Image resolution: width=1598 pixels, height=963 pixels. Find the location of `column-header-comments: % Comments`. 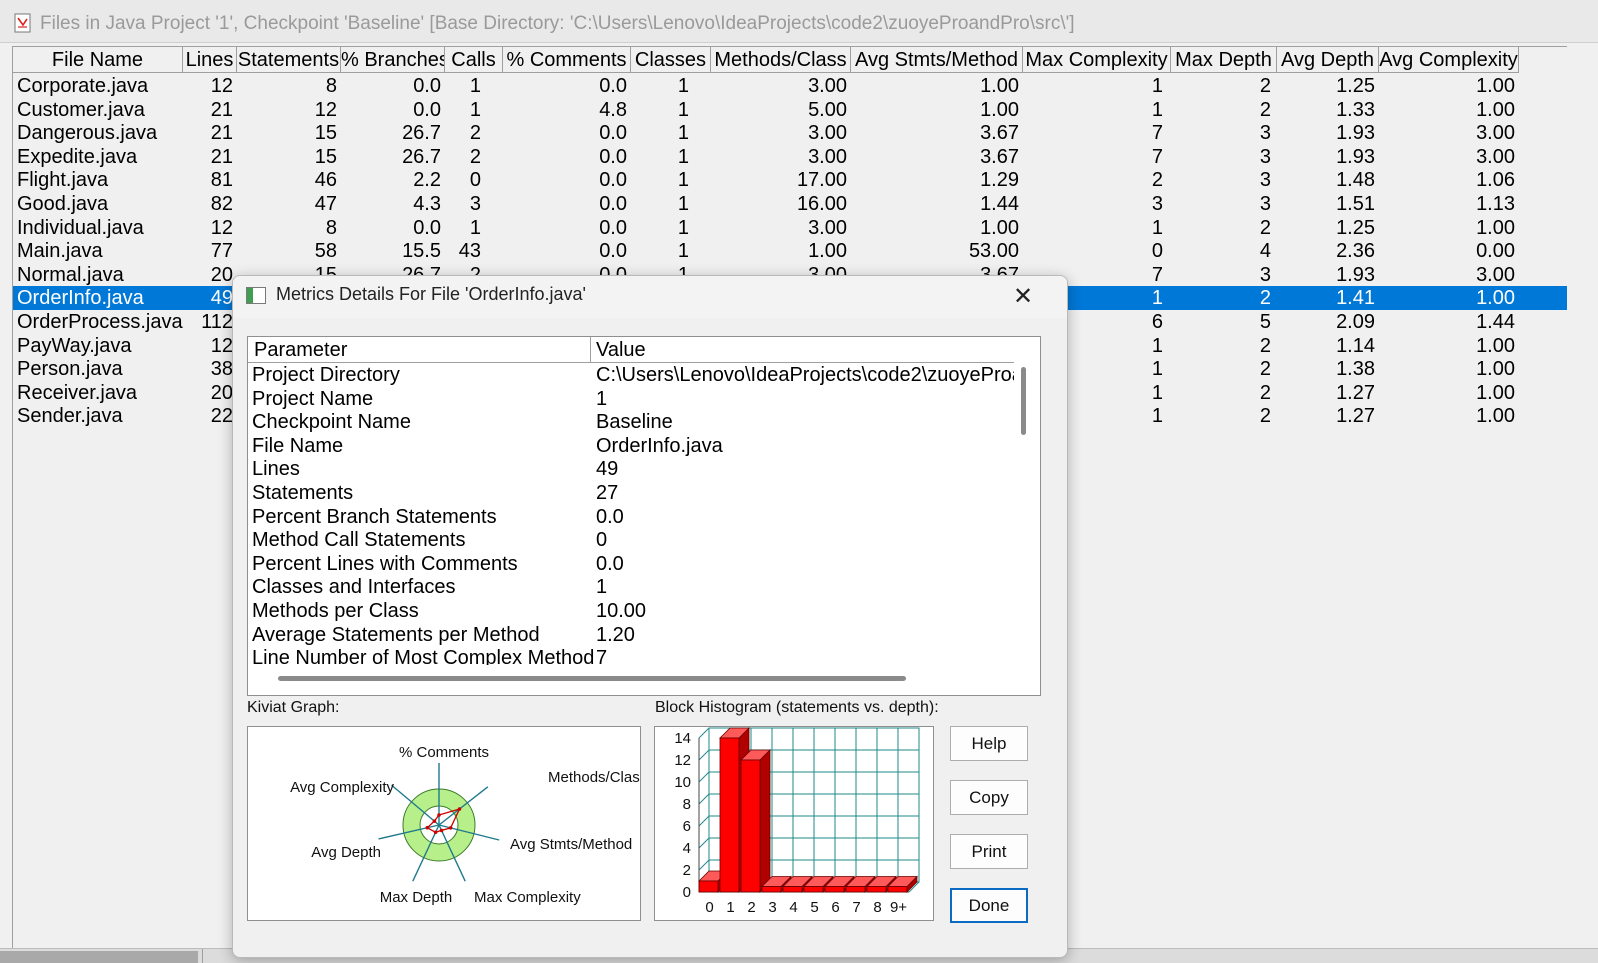

column-header-comments: % Comments is located at coordinates (567, 60).